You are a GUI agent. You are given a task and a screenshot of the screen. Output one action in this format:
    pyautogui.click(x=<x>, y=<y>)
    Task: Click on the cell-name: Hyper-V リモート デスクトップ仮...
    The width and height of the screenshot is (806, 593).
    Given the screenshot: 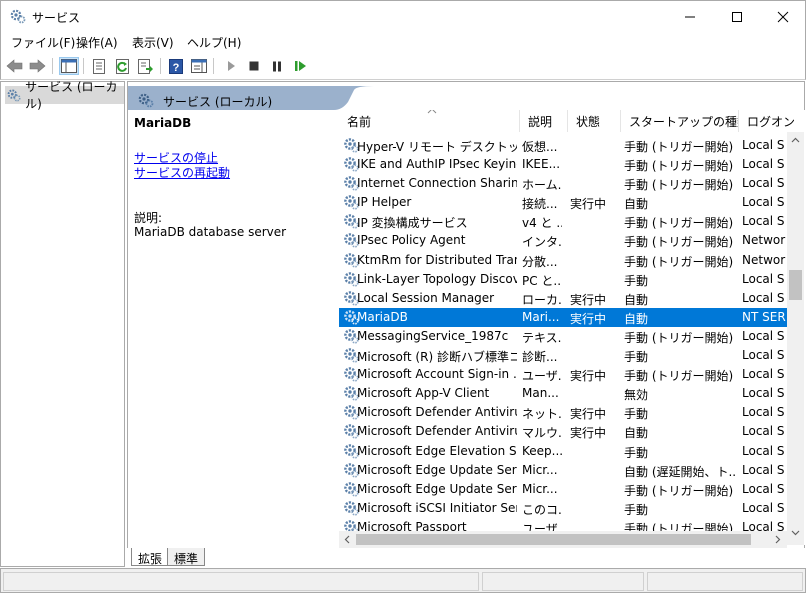 What is the action you would take?
    pyautogui.click(x=437, y=147)
    